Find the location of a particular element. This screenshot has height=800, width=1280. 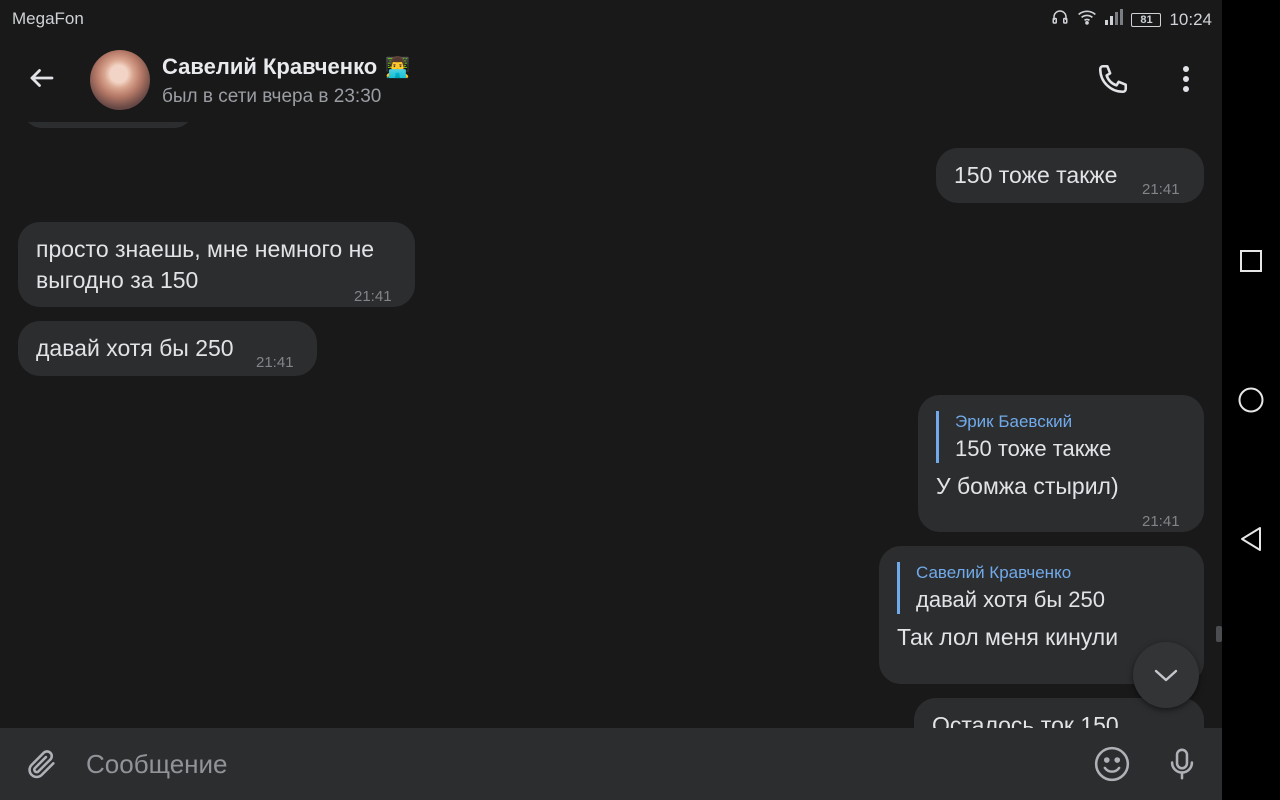

reply-author: Савелий Кравченко is located at coordinates (994, 572).